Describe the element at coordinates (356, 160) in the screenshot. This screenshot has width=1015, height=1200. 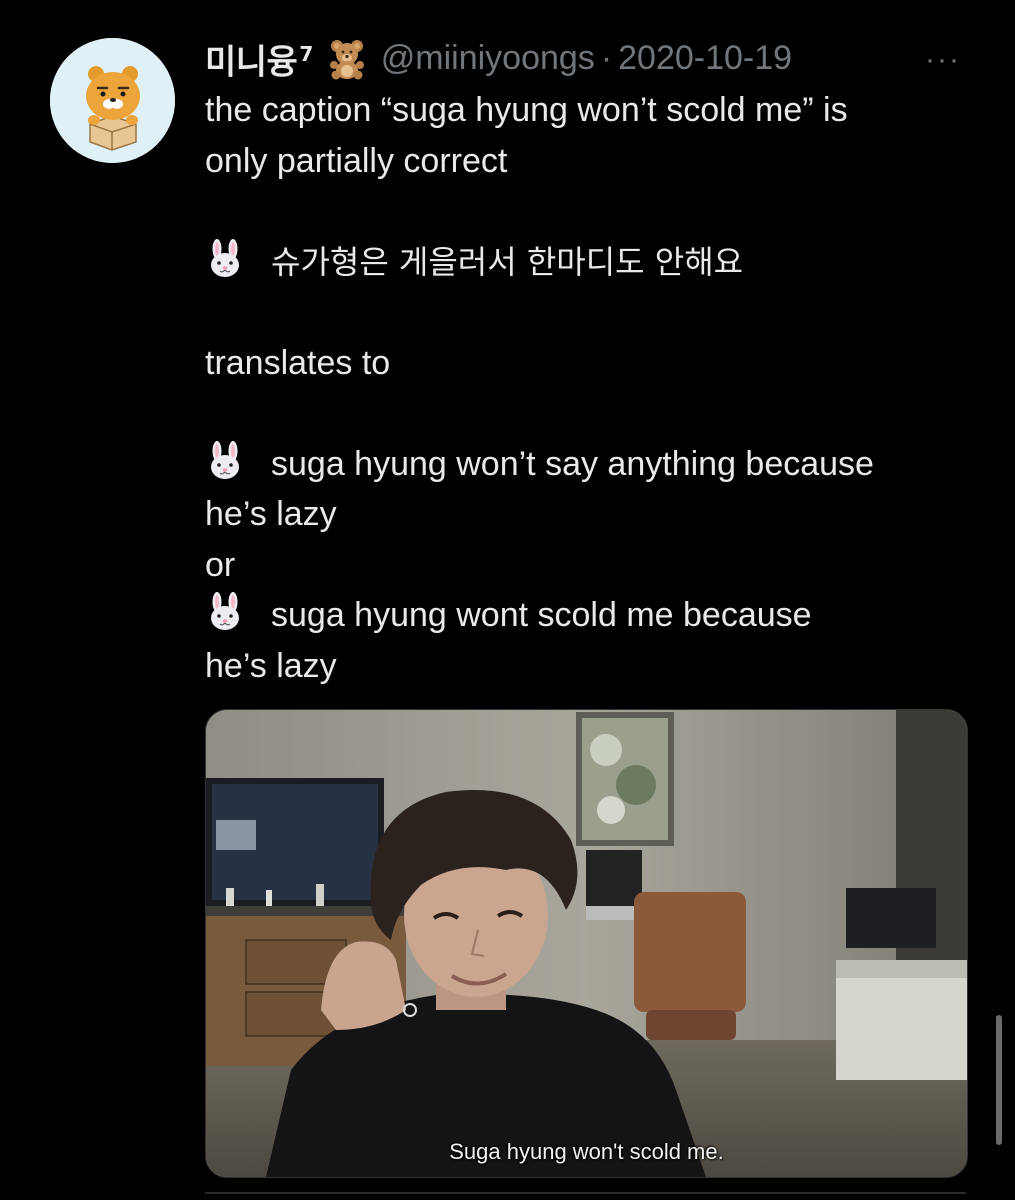
I see `text-line: only partially correct` at that location.